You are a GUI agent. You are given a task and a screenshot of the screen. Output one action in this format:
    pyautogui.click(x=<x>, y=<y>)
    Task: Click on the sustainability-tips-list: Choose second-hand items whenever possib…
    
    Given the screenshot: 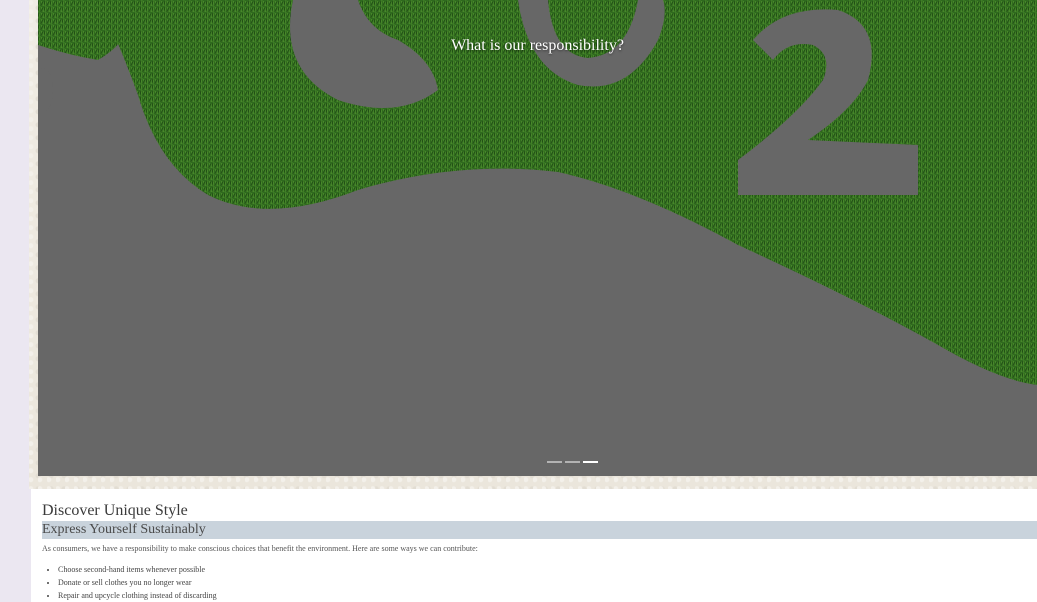 What is the action you would take?
    pyautogui.click(x=132, y=582)
    